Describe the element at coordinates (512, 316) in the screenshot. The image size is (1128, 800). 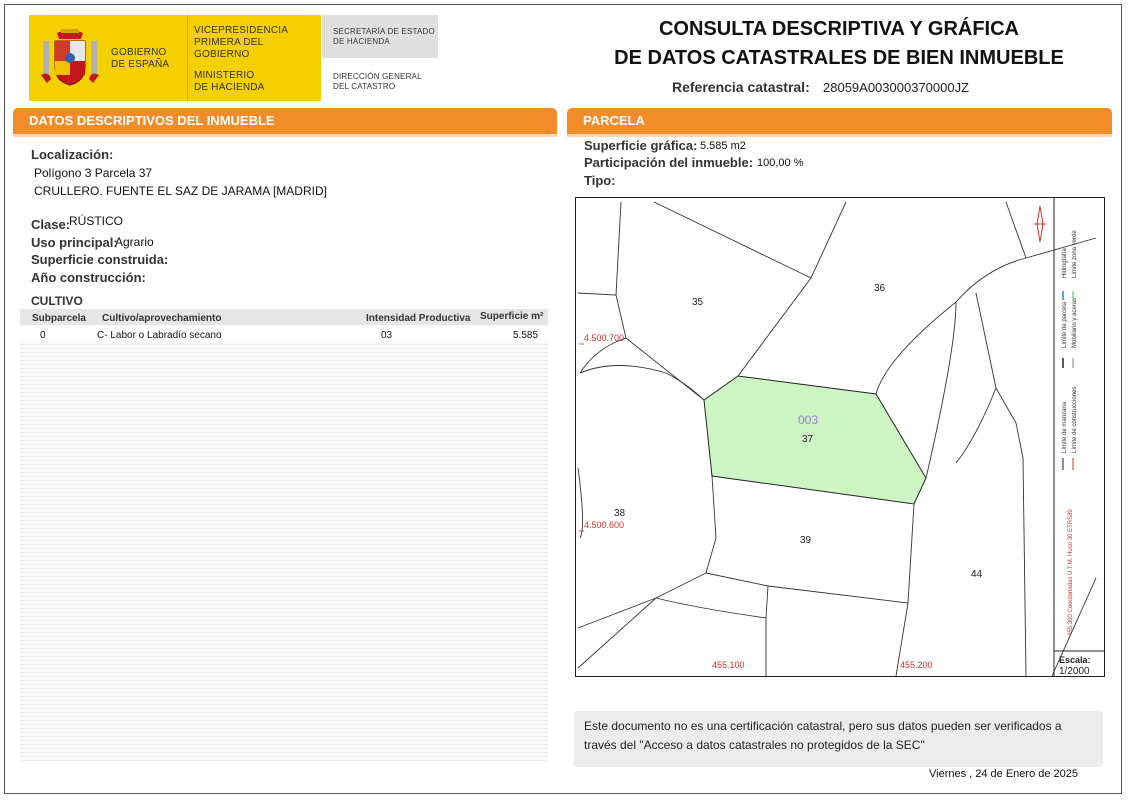
I see `table-header-superficie: Superficie m²` at that location.